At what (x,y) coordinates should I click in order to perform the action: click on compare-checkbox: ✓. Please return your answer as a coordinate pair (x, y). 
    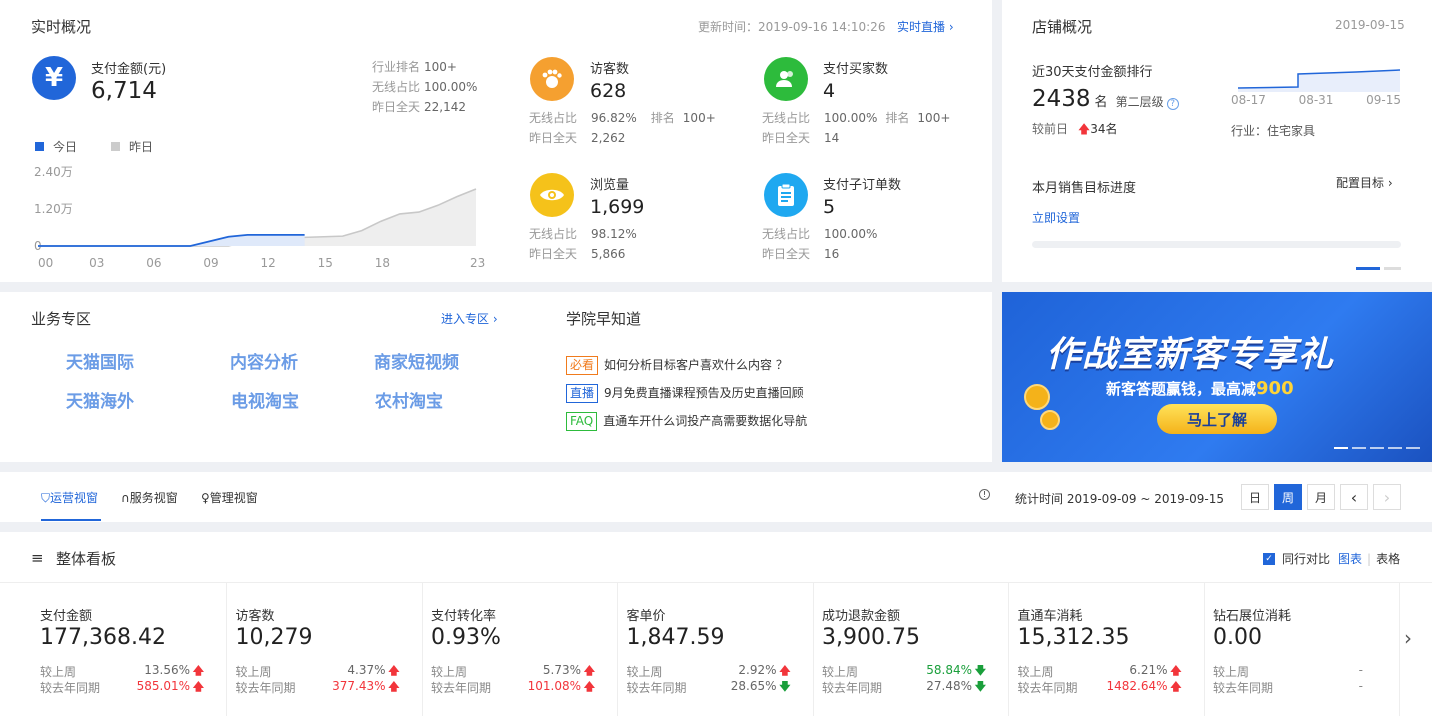
    Looking at the image, I should click on (1269, 558).